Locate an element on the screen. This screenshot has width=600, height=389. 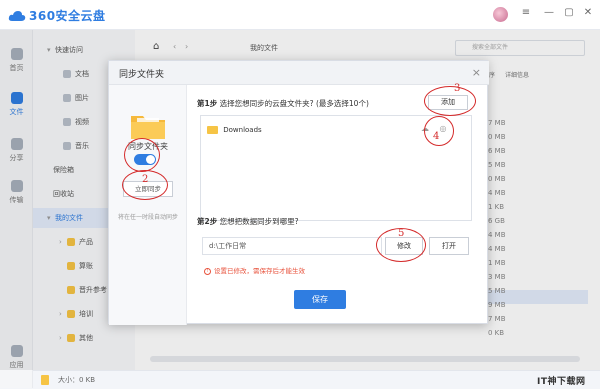
step2-prefix: 第2步 is located at coordinates (207, 221).